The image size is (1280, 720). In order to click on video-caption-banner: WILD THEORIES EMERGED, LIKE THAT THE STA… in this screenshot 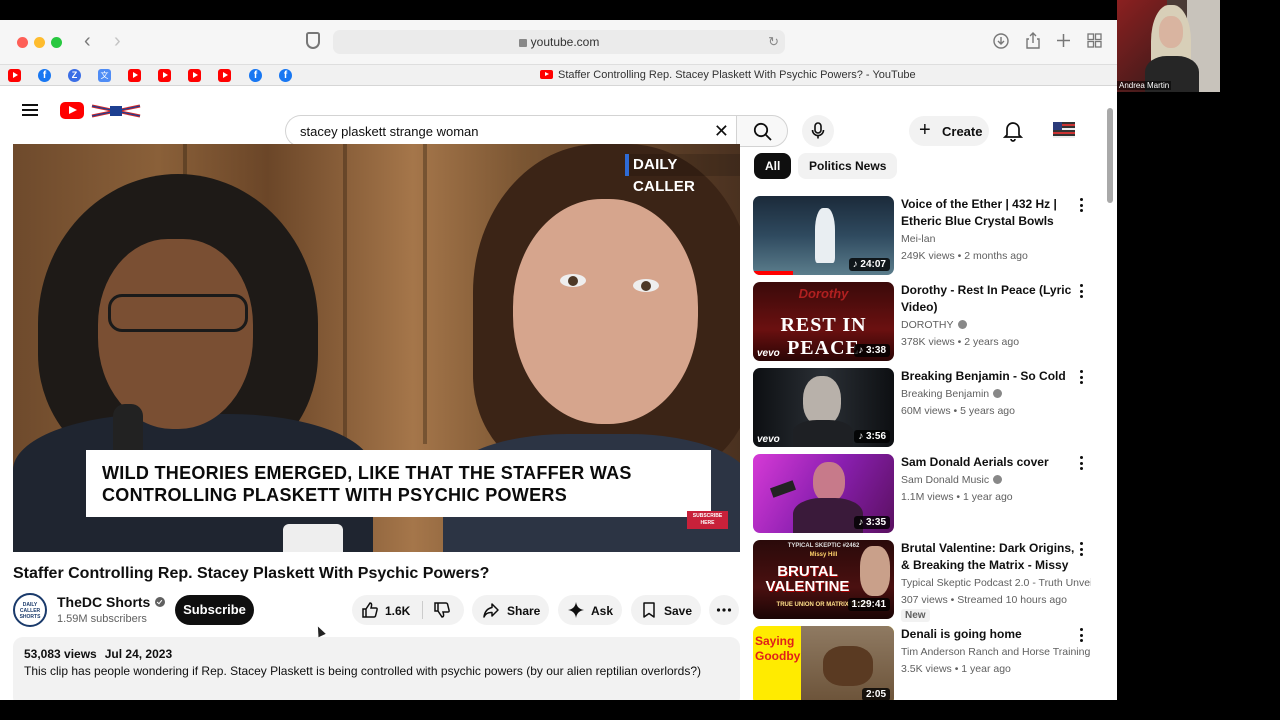, I will do `click(398, 483)`.